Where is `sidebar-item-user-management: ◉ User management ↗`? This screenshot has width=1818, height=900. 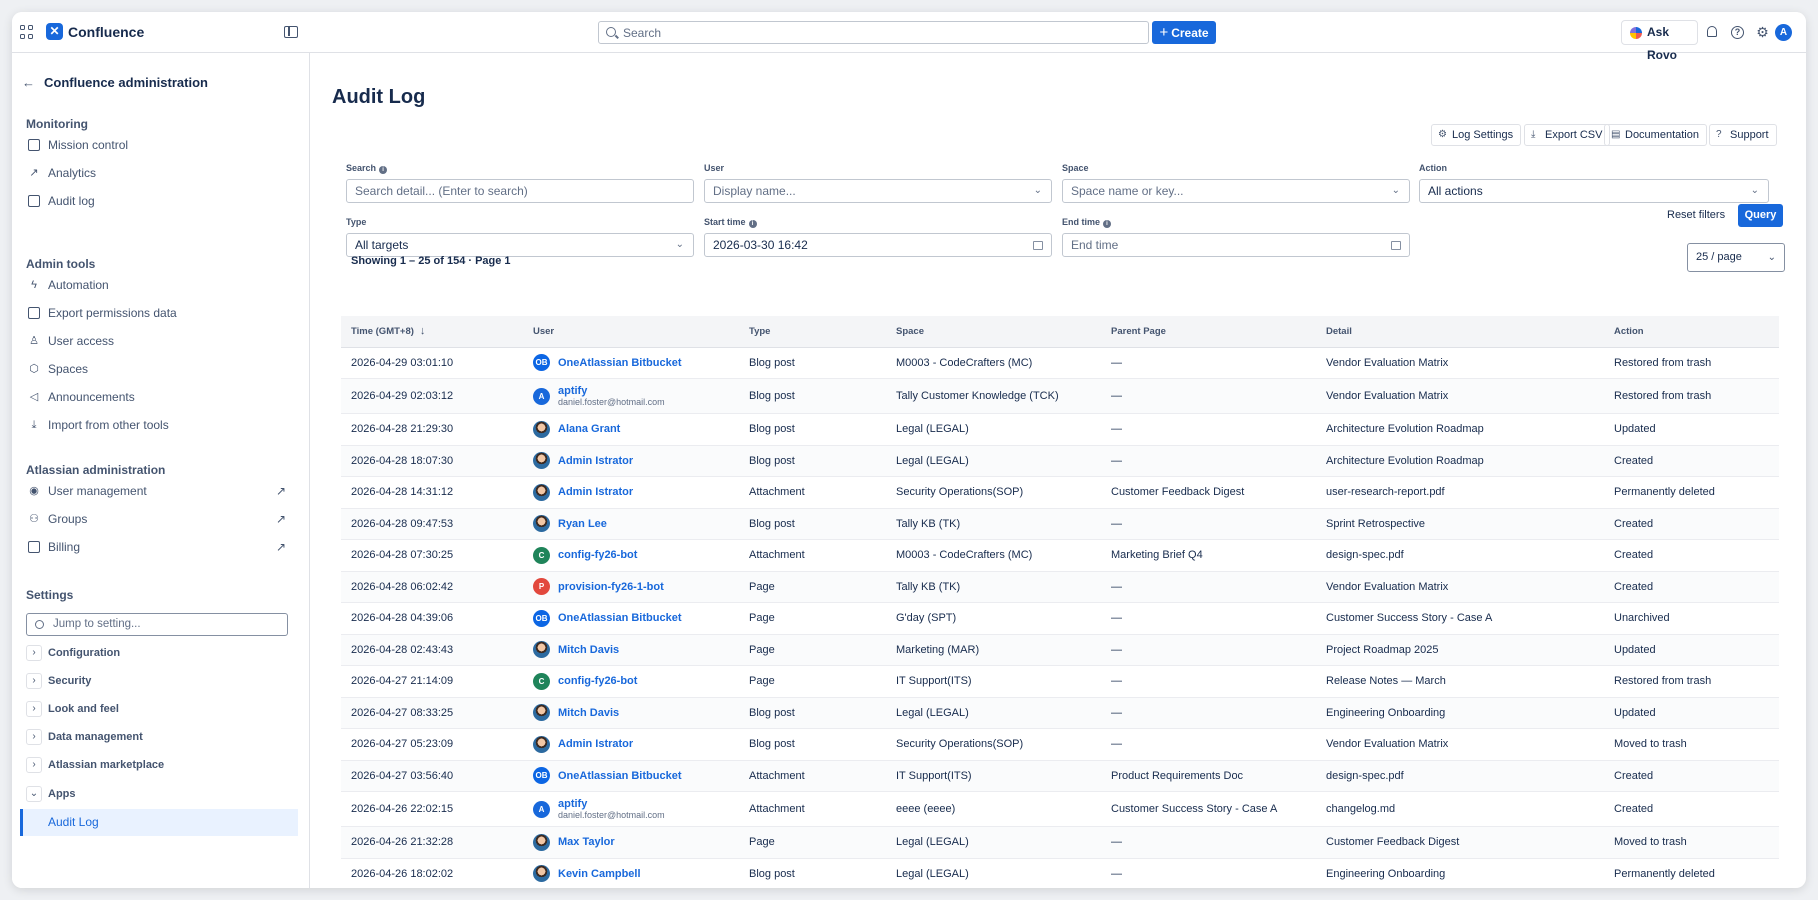 sidebar-item-user-management: ◉ User management ↗ is located at coordinates (161, 491).